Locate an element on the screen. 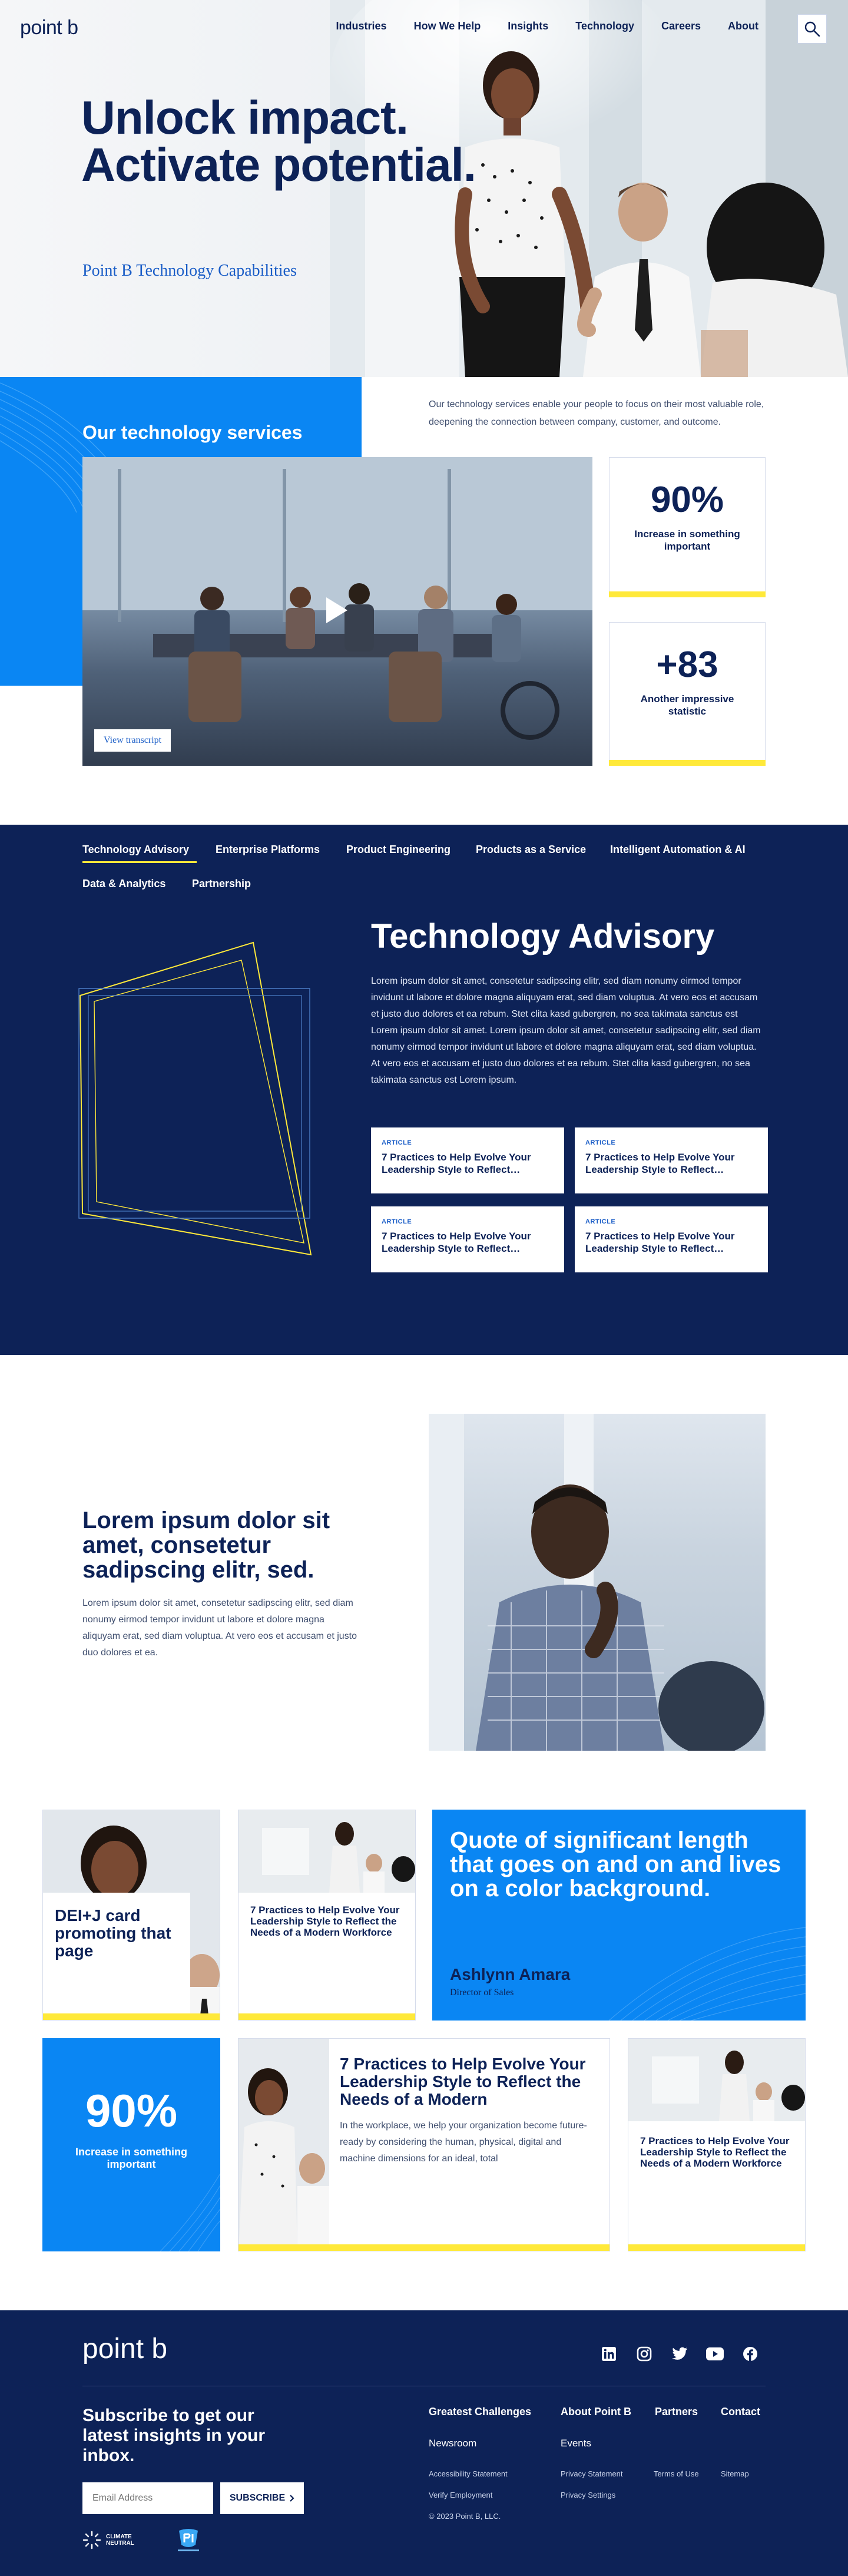  search-icon is located at coordinates (812, 29).